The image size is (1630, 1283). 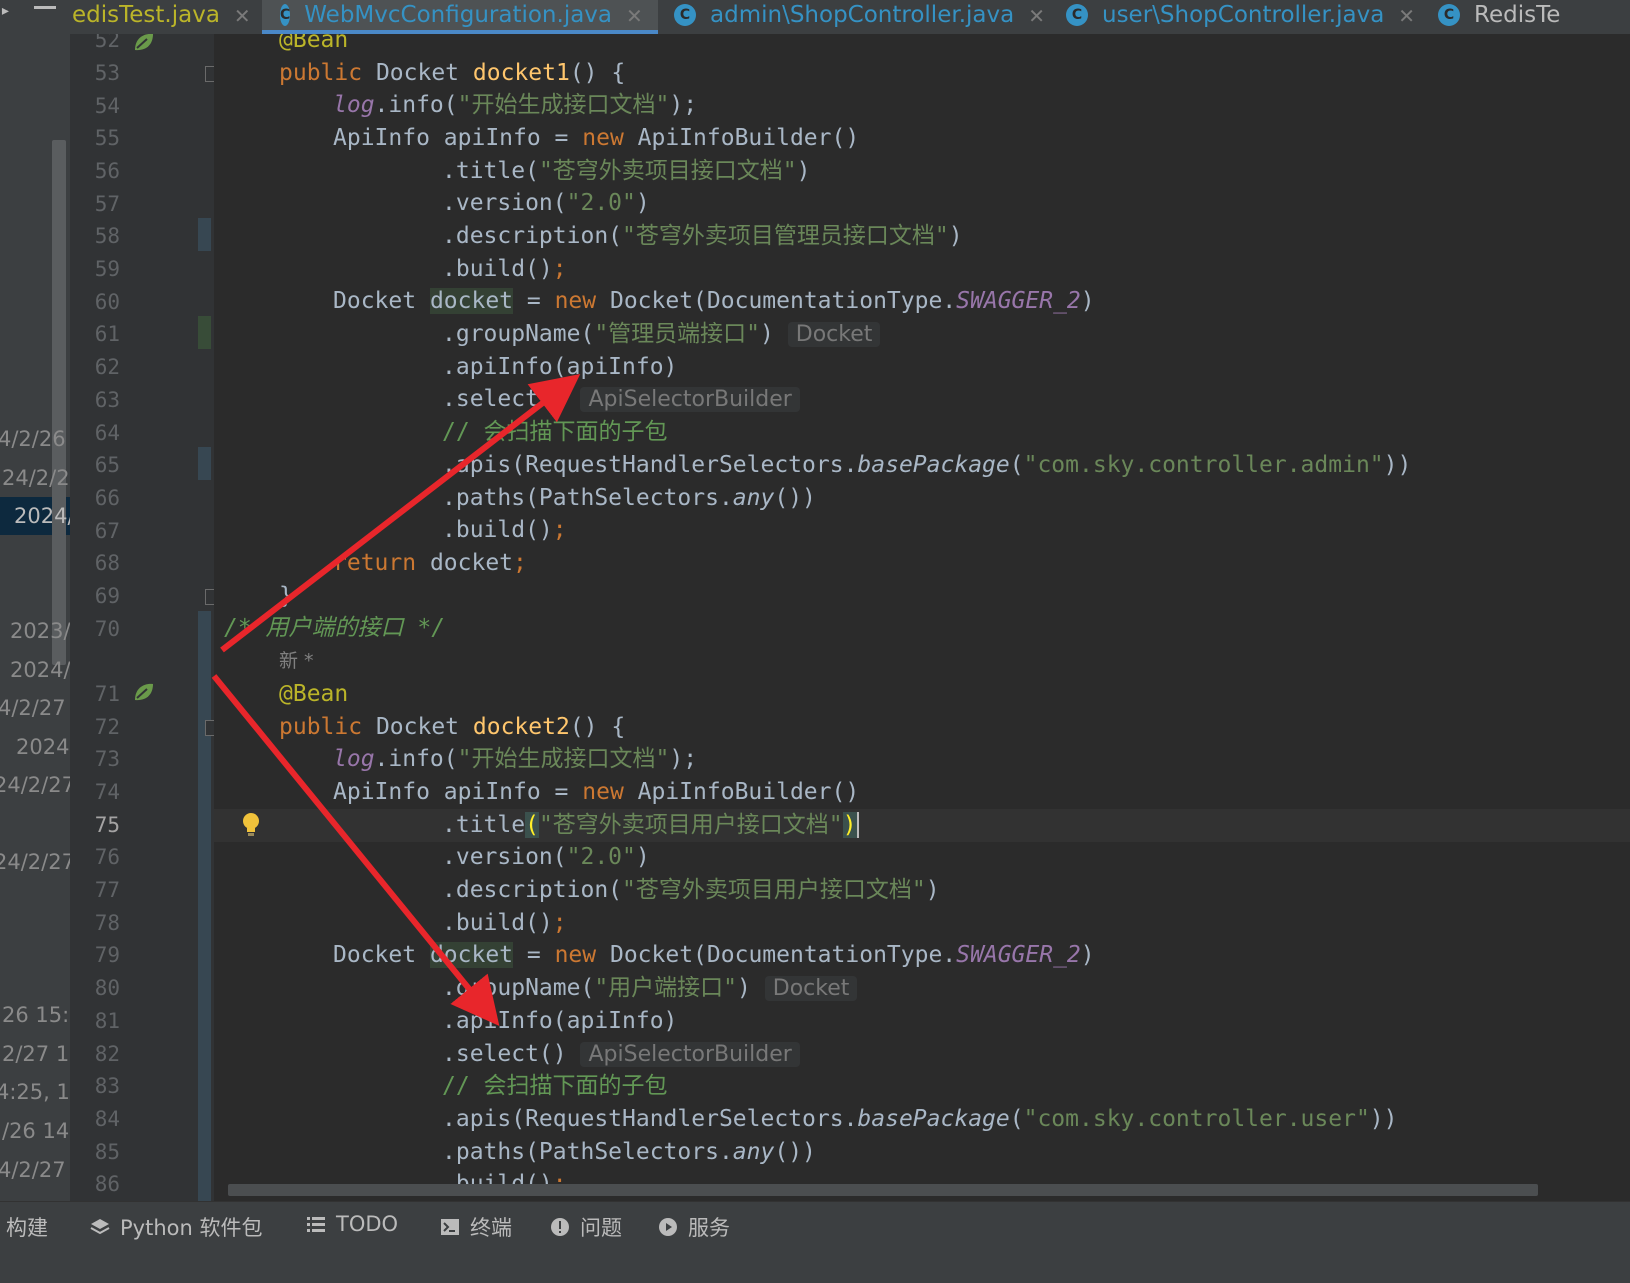 What do you see at coordinates (883, 1190) in the screenshot?
I see `horizontal-scrollbar` at bounding box center [883, 1190].